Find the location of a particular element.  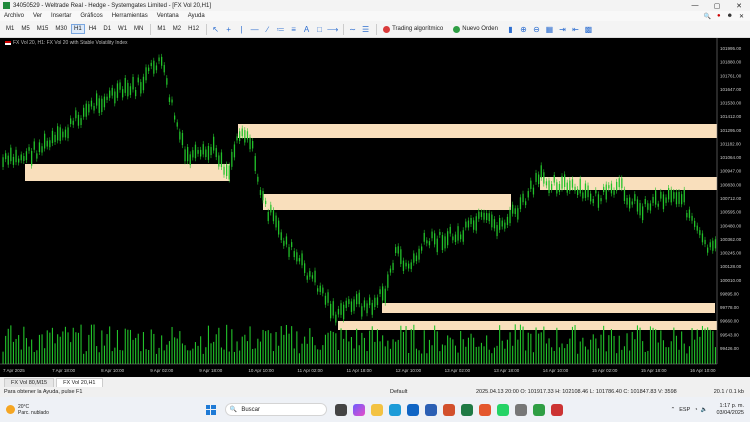

text-tool-icon: A is located at coordinates (306, 29).